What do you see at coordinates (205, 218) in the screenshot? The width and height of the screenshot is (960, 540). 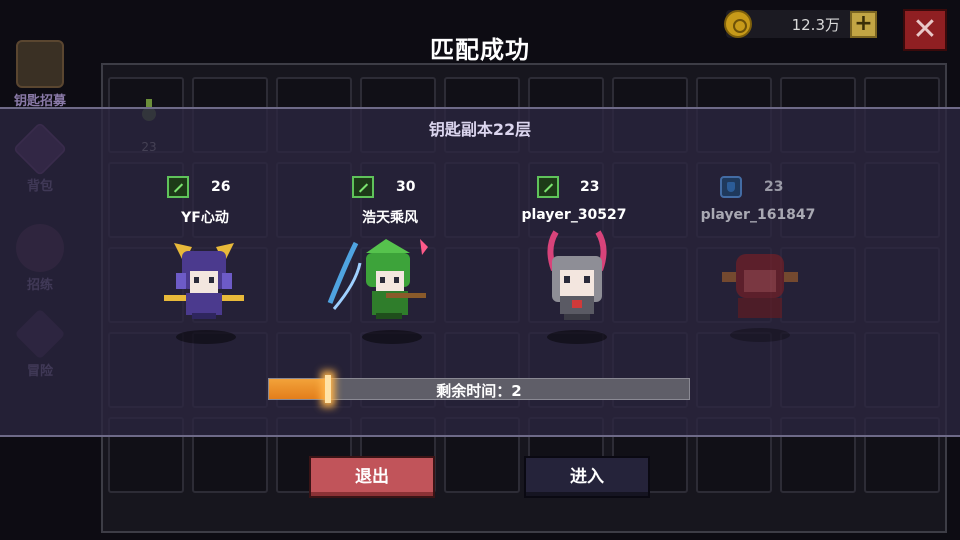 I see `player-name: YF心动` at bounding box center [205, 218].